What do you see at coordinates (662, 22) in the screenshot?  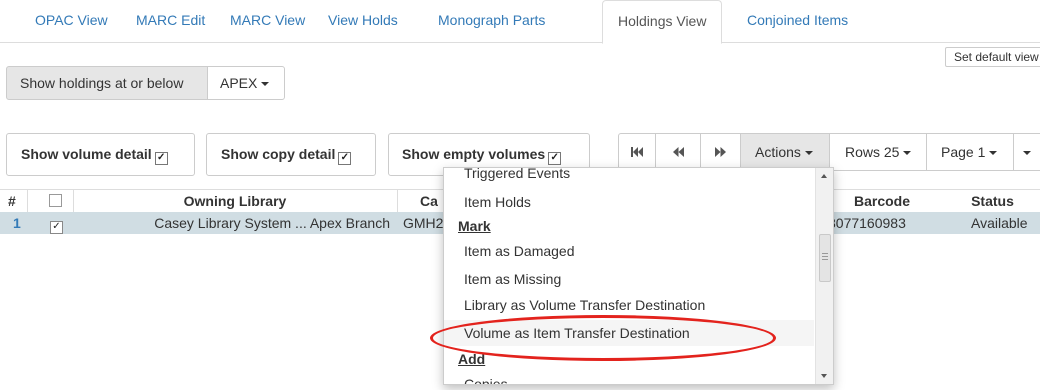 I see `tab-holdings-view: Holdings View` at bounding box center [662, 22].